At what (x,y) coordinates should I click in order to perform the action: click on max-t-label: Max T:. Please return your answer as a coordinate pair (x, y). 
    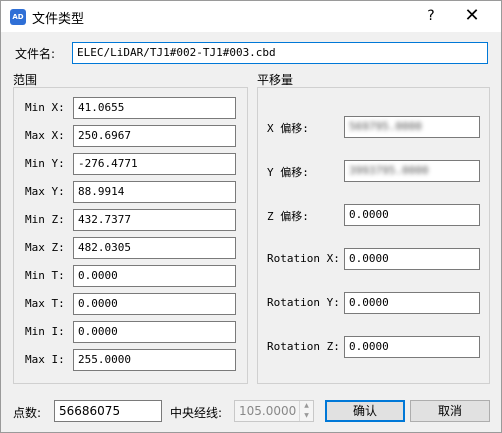
    Looking at the image, I should click on (45, 303).